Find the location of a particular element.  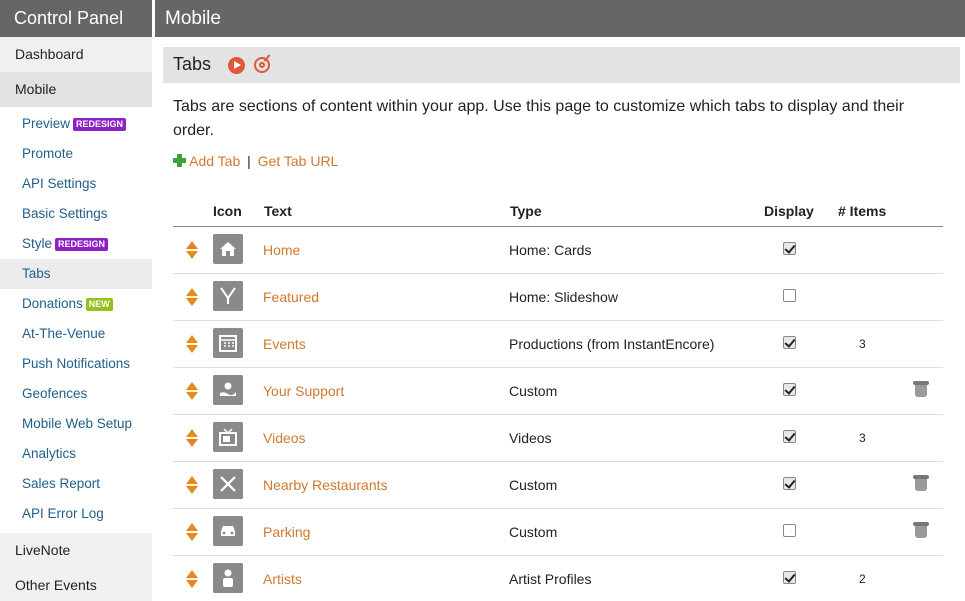

tab-name-link: Videos is located at coordinates (284, 438).